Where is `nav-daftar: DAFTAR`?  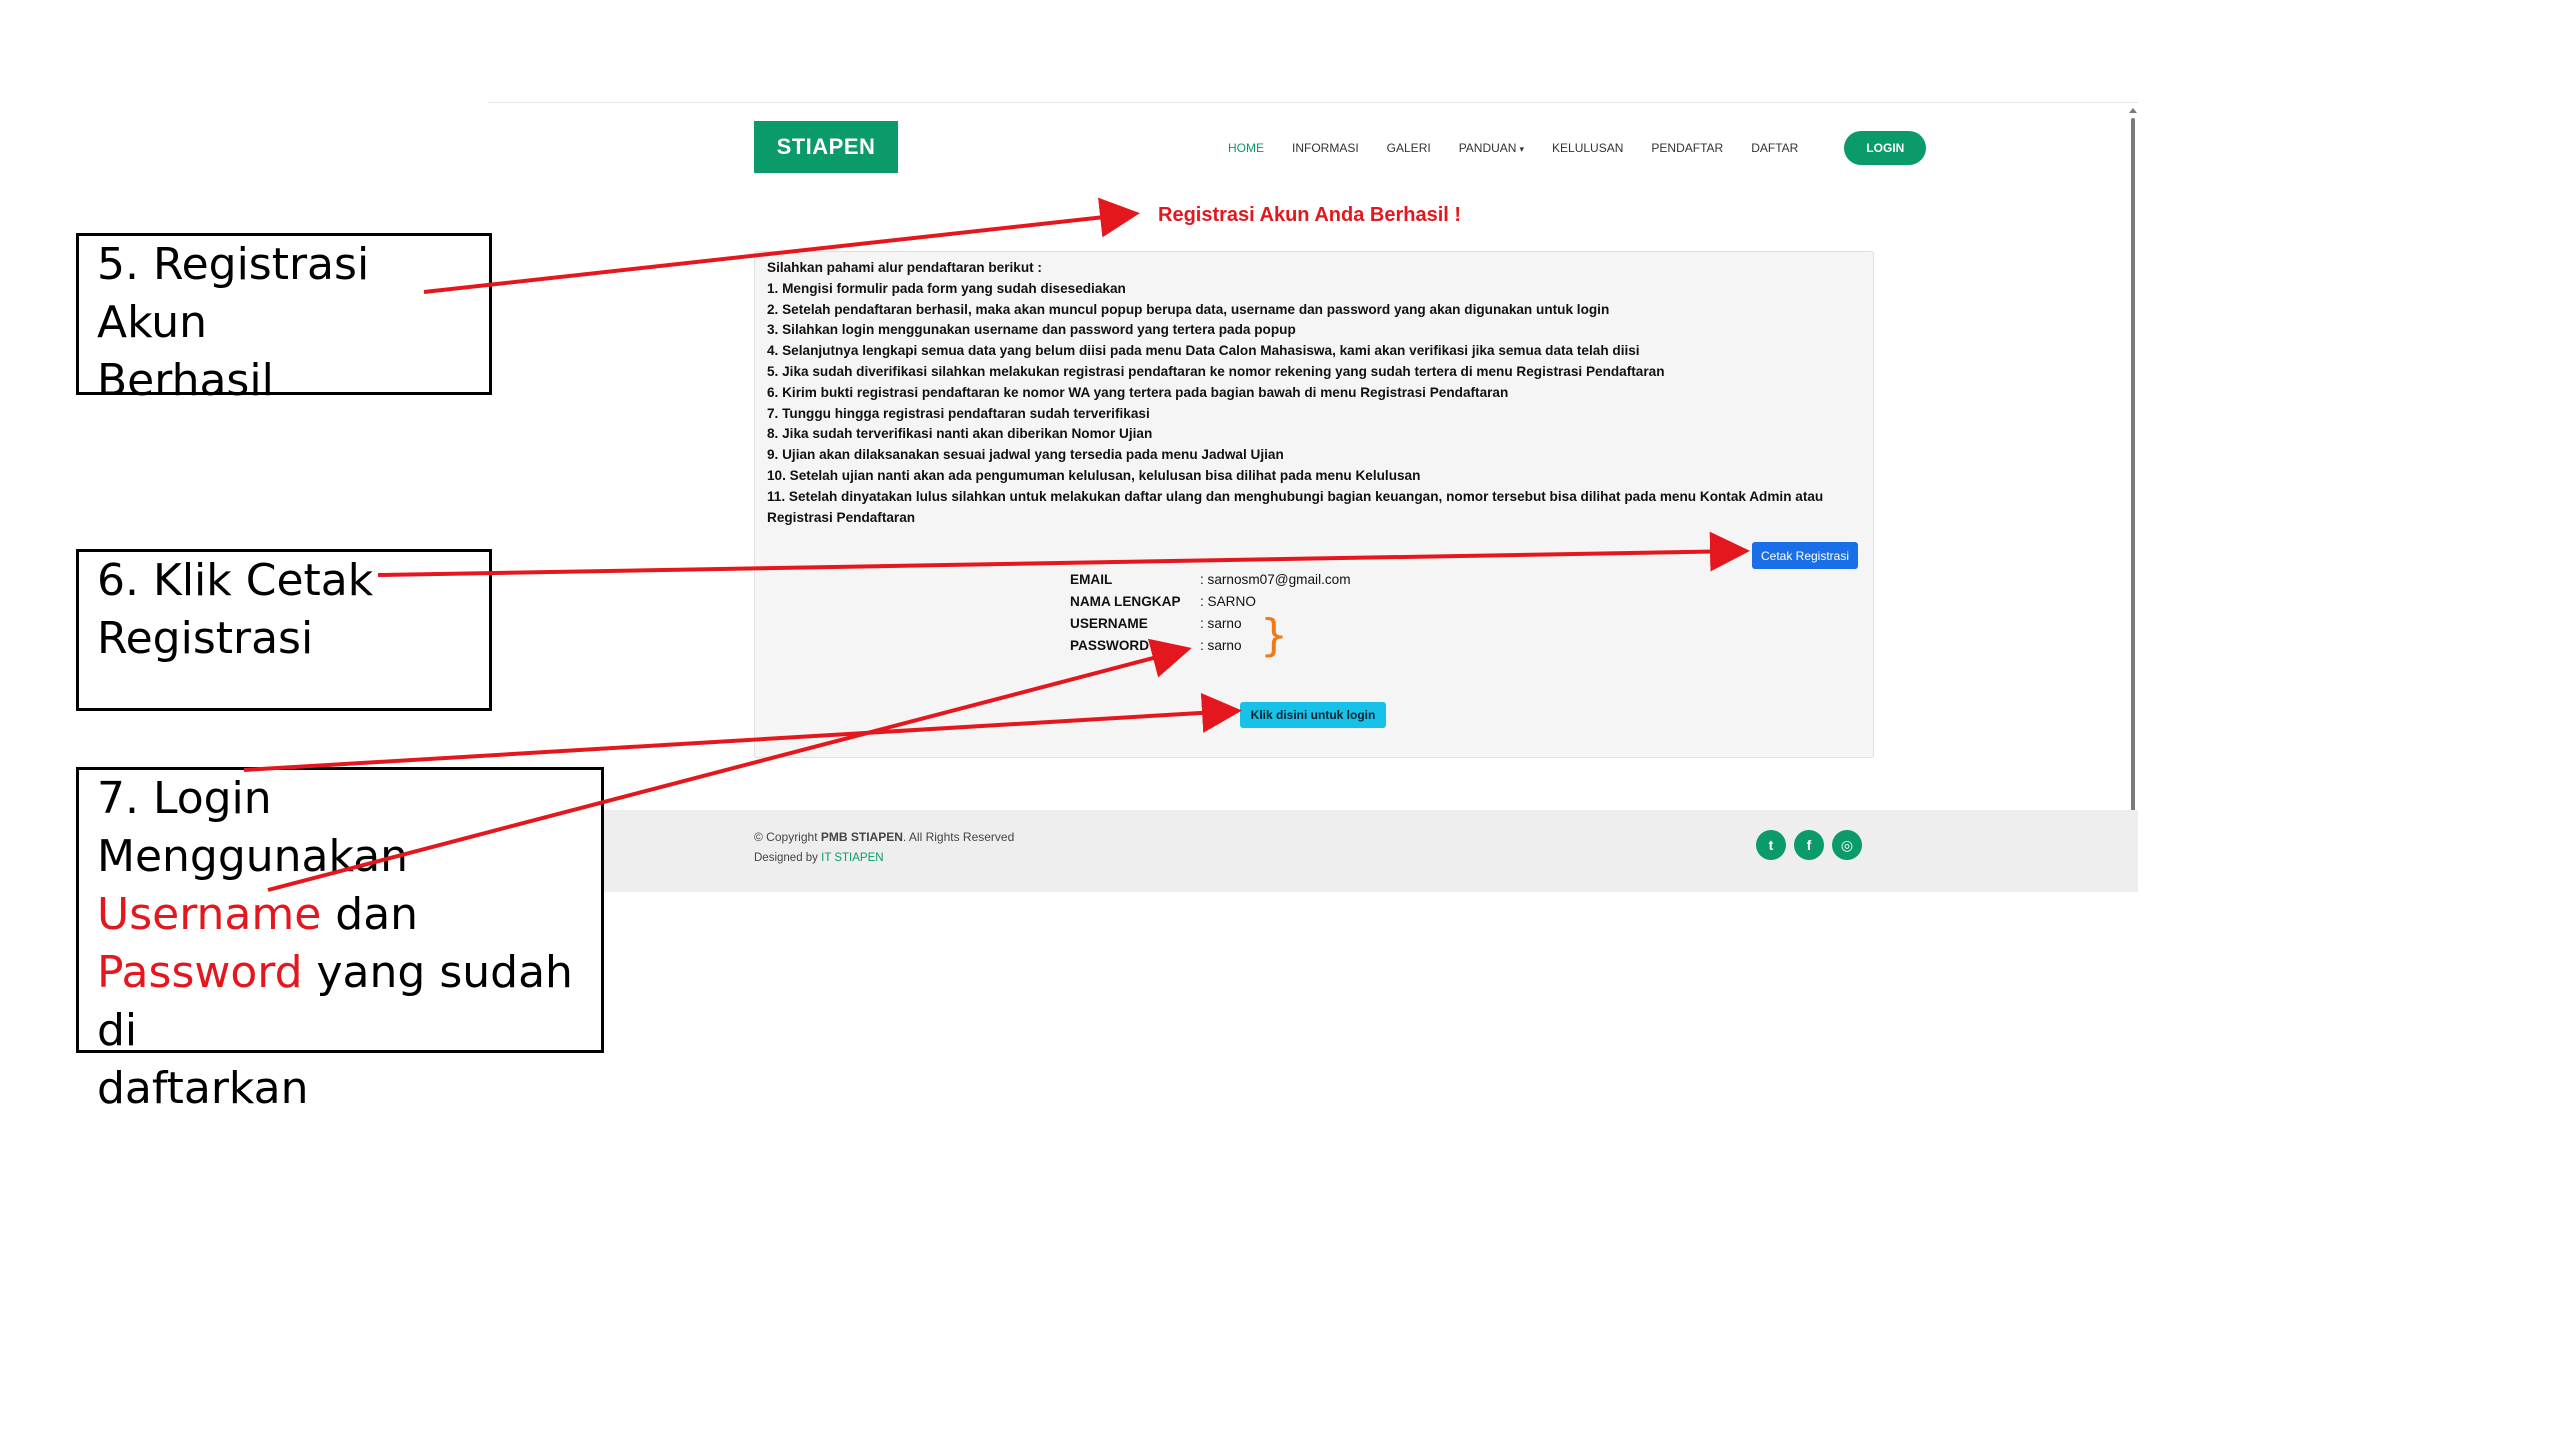
nav-daftar: DAFTAR is located at coordinates (1774, 148).